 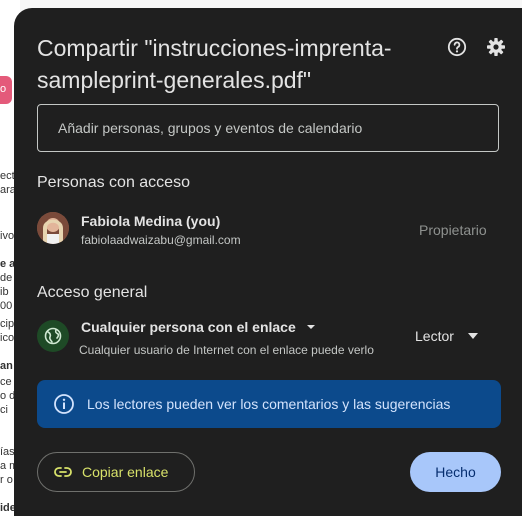 I want to click on background-text: ib, so click(x=4, y=292).